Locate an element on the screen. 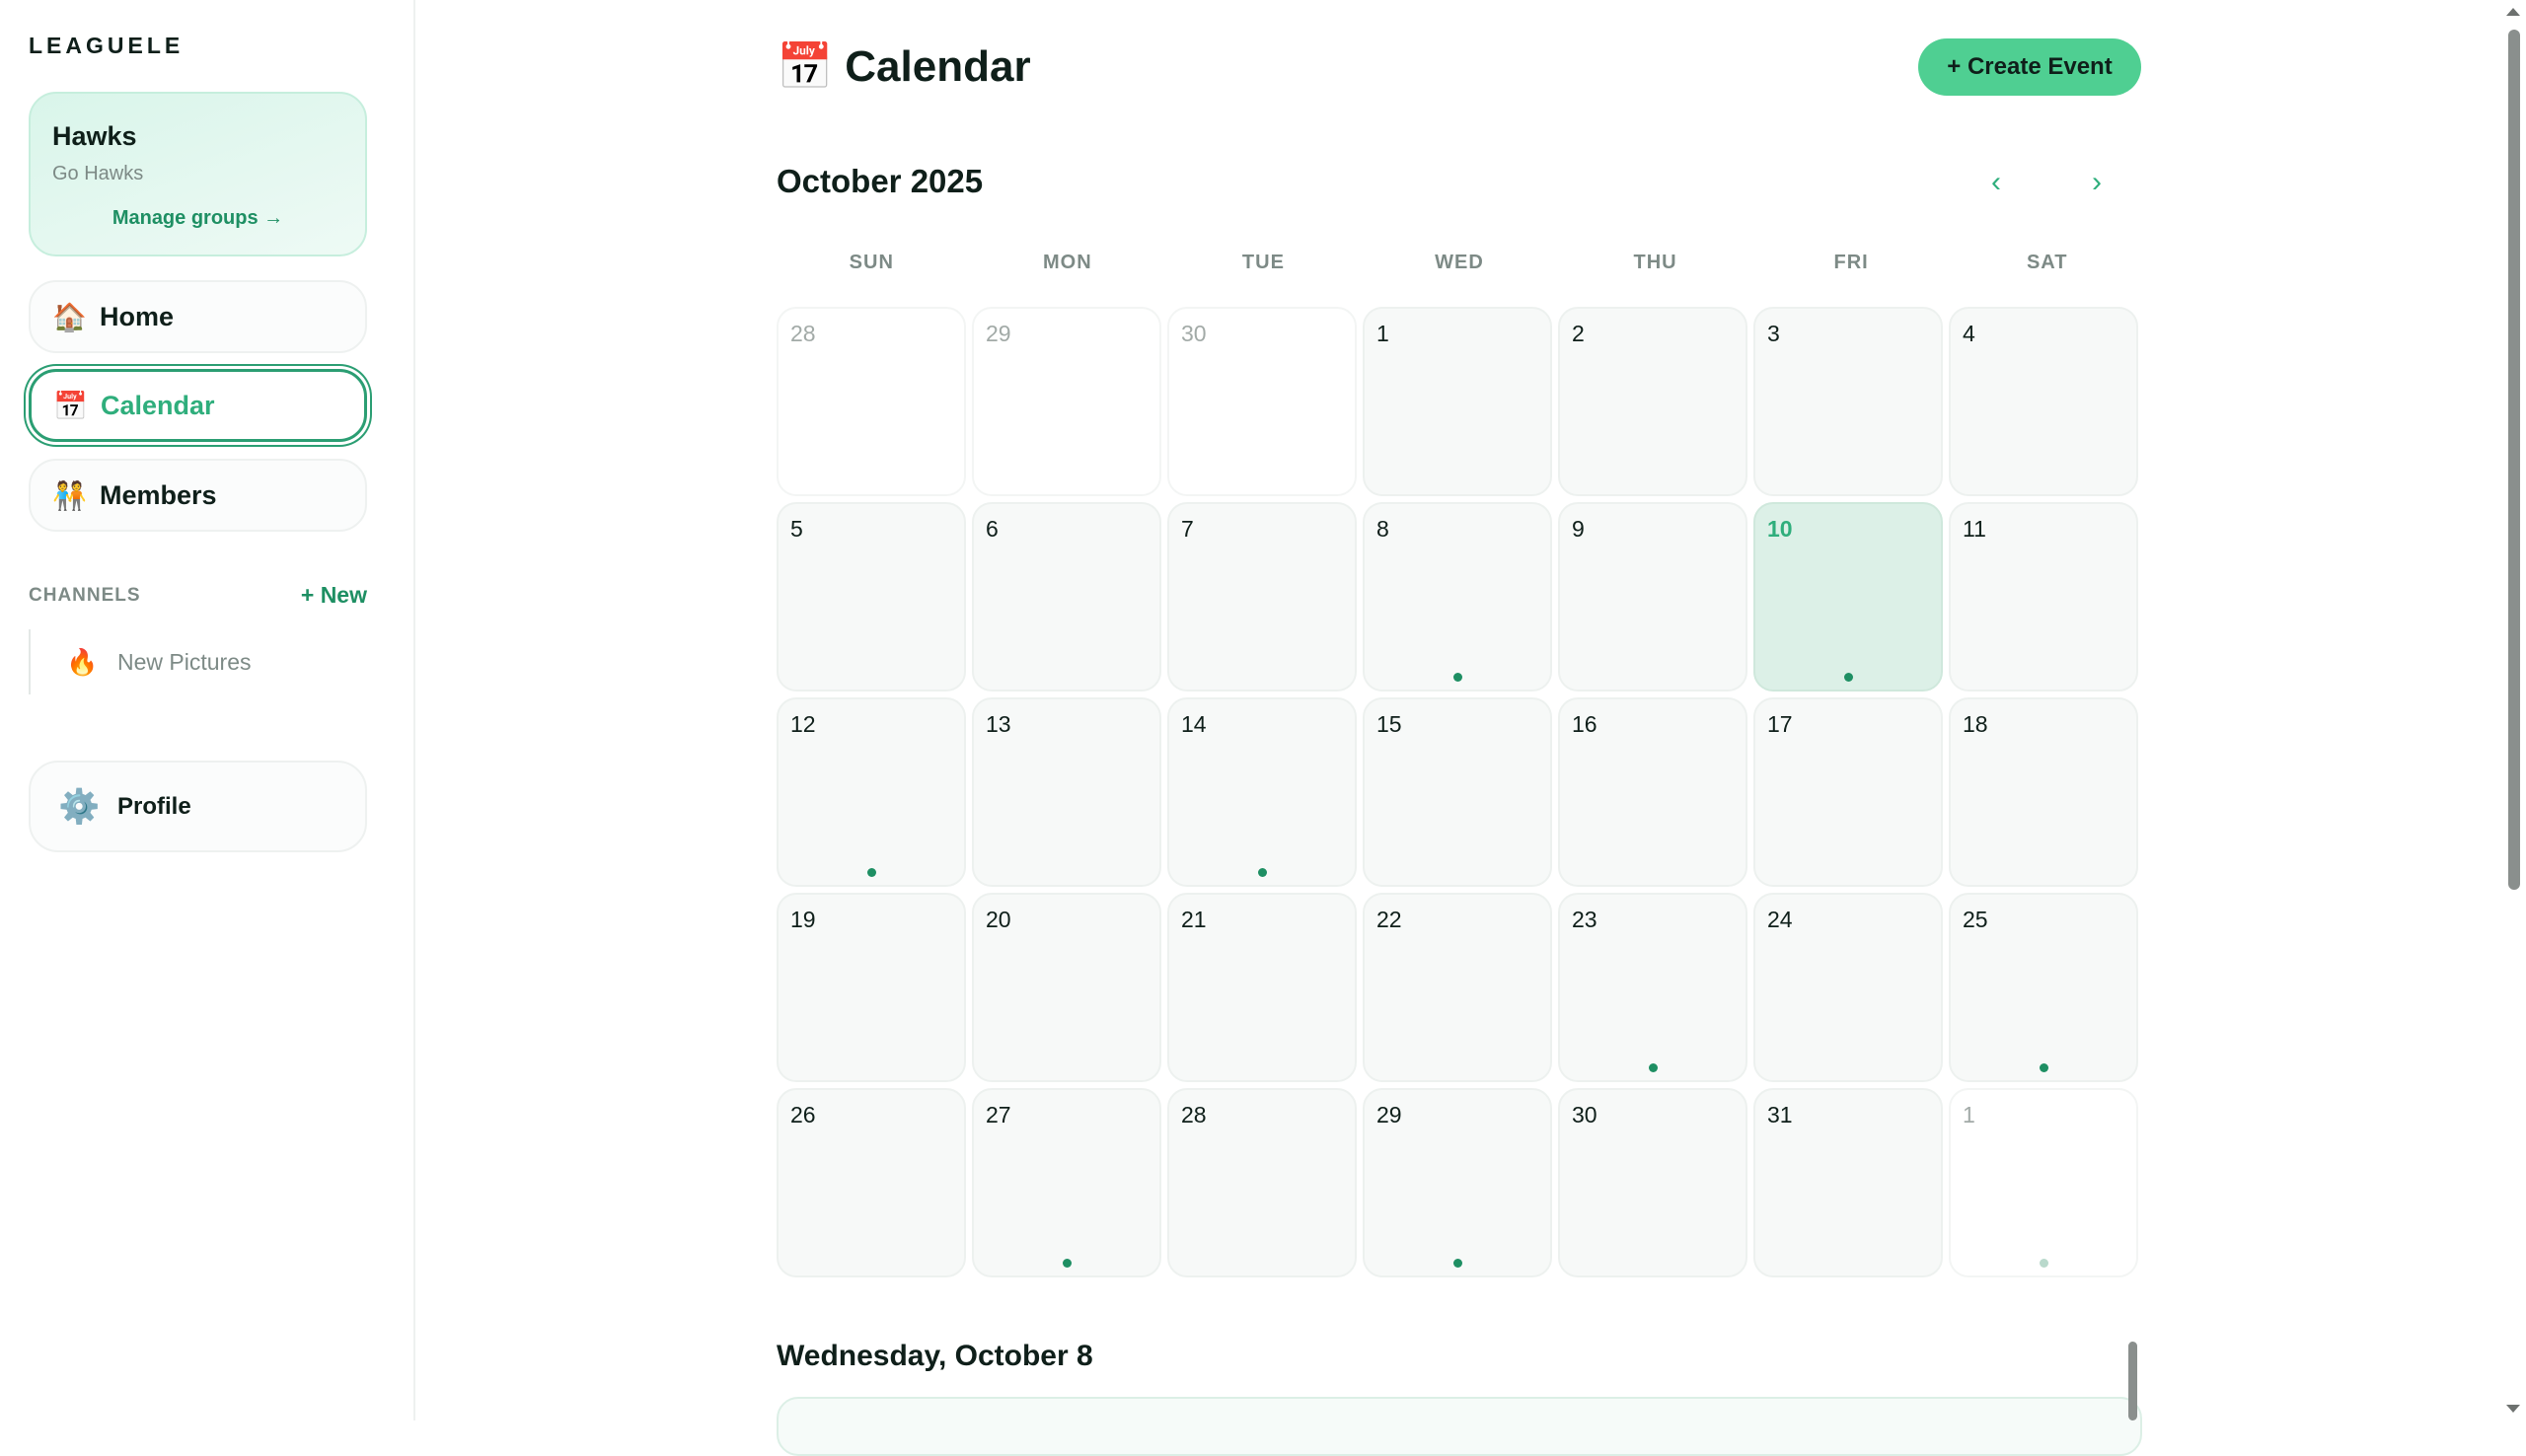  calendar-day: 19 is located at coordinates (871, 987).